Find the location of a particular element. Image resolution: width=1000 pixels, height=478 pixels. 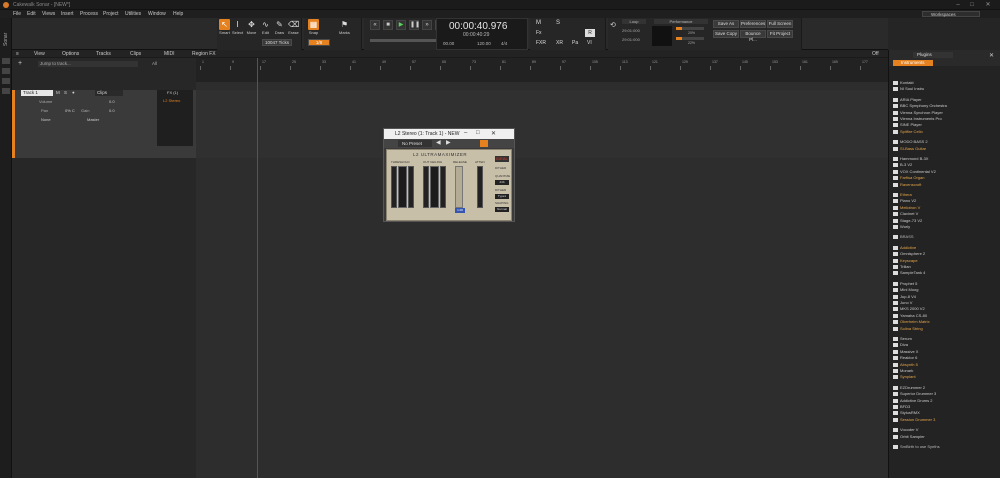

browser-list-item: SINE Player is located at coordinates (946, 124).